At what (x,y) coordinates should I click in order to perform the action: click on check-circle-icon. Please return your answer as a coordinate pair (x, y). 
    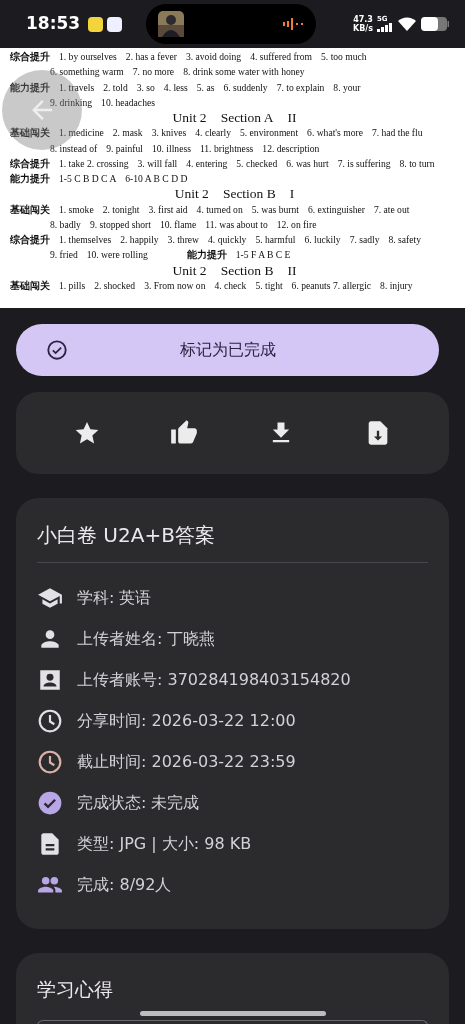
    Looking at the image, I should click on (57, 350).